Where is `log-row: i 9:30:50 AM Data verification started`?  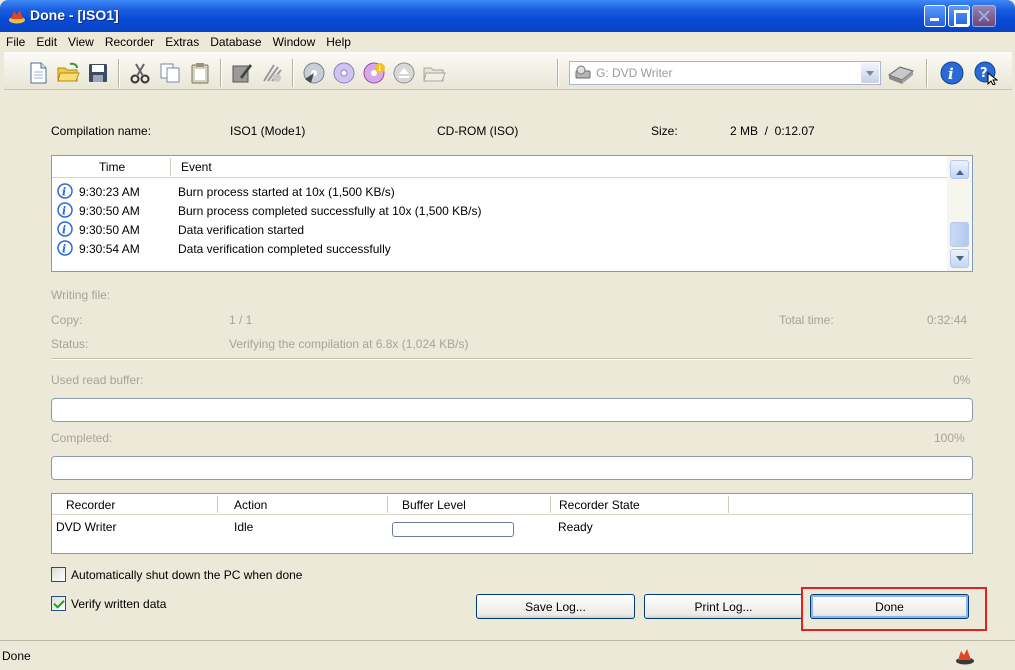 log-row: i 9:30:50 AM Data verification started is located at coordinates (499, 229).